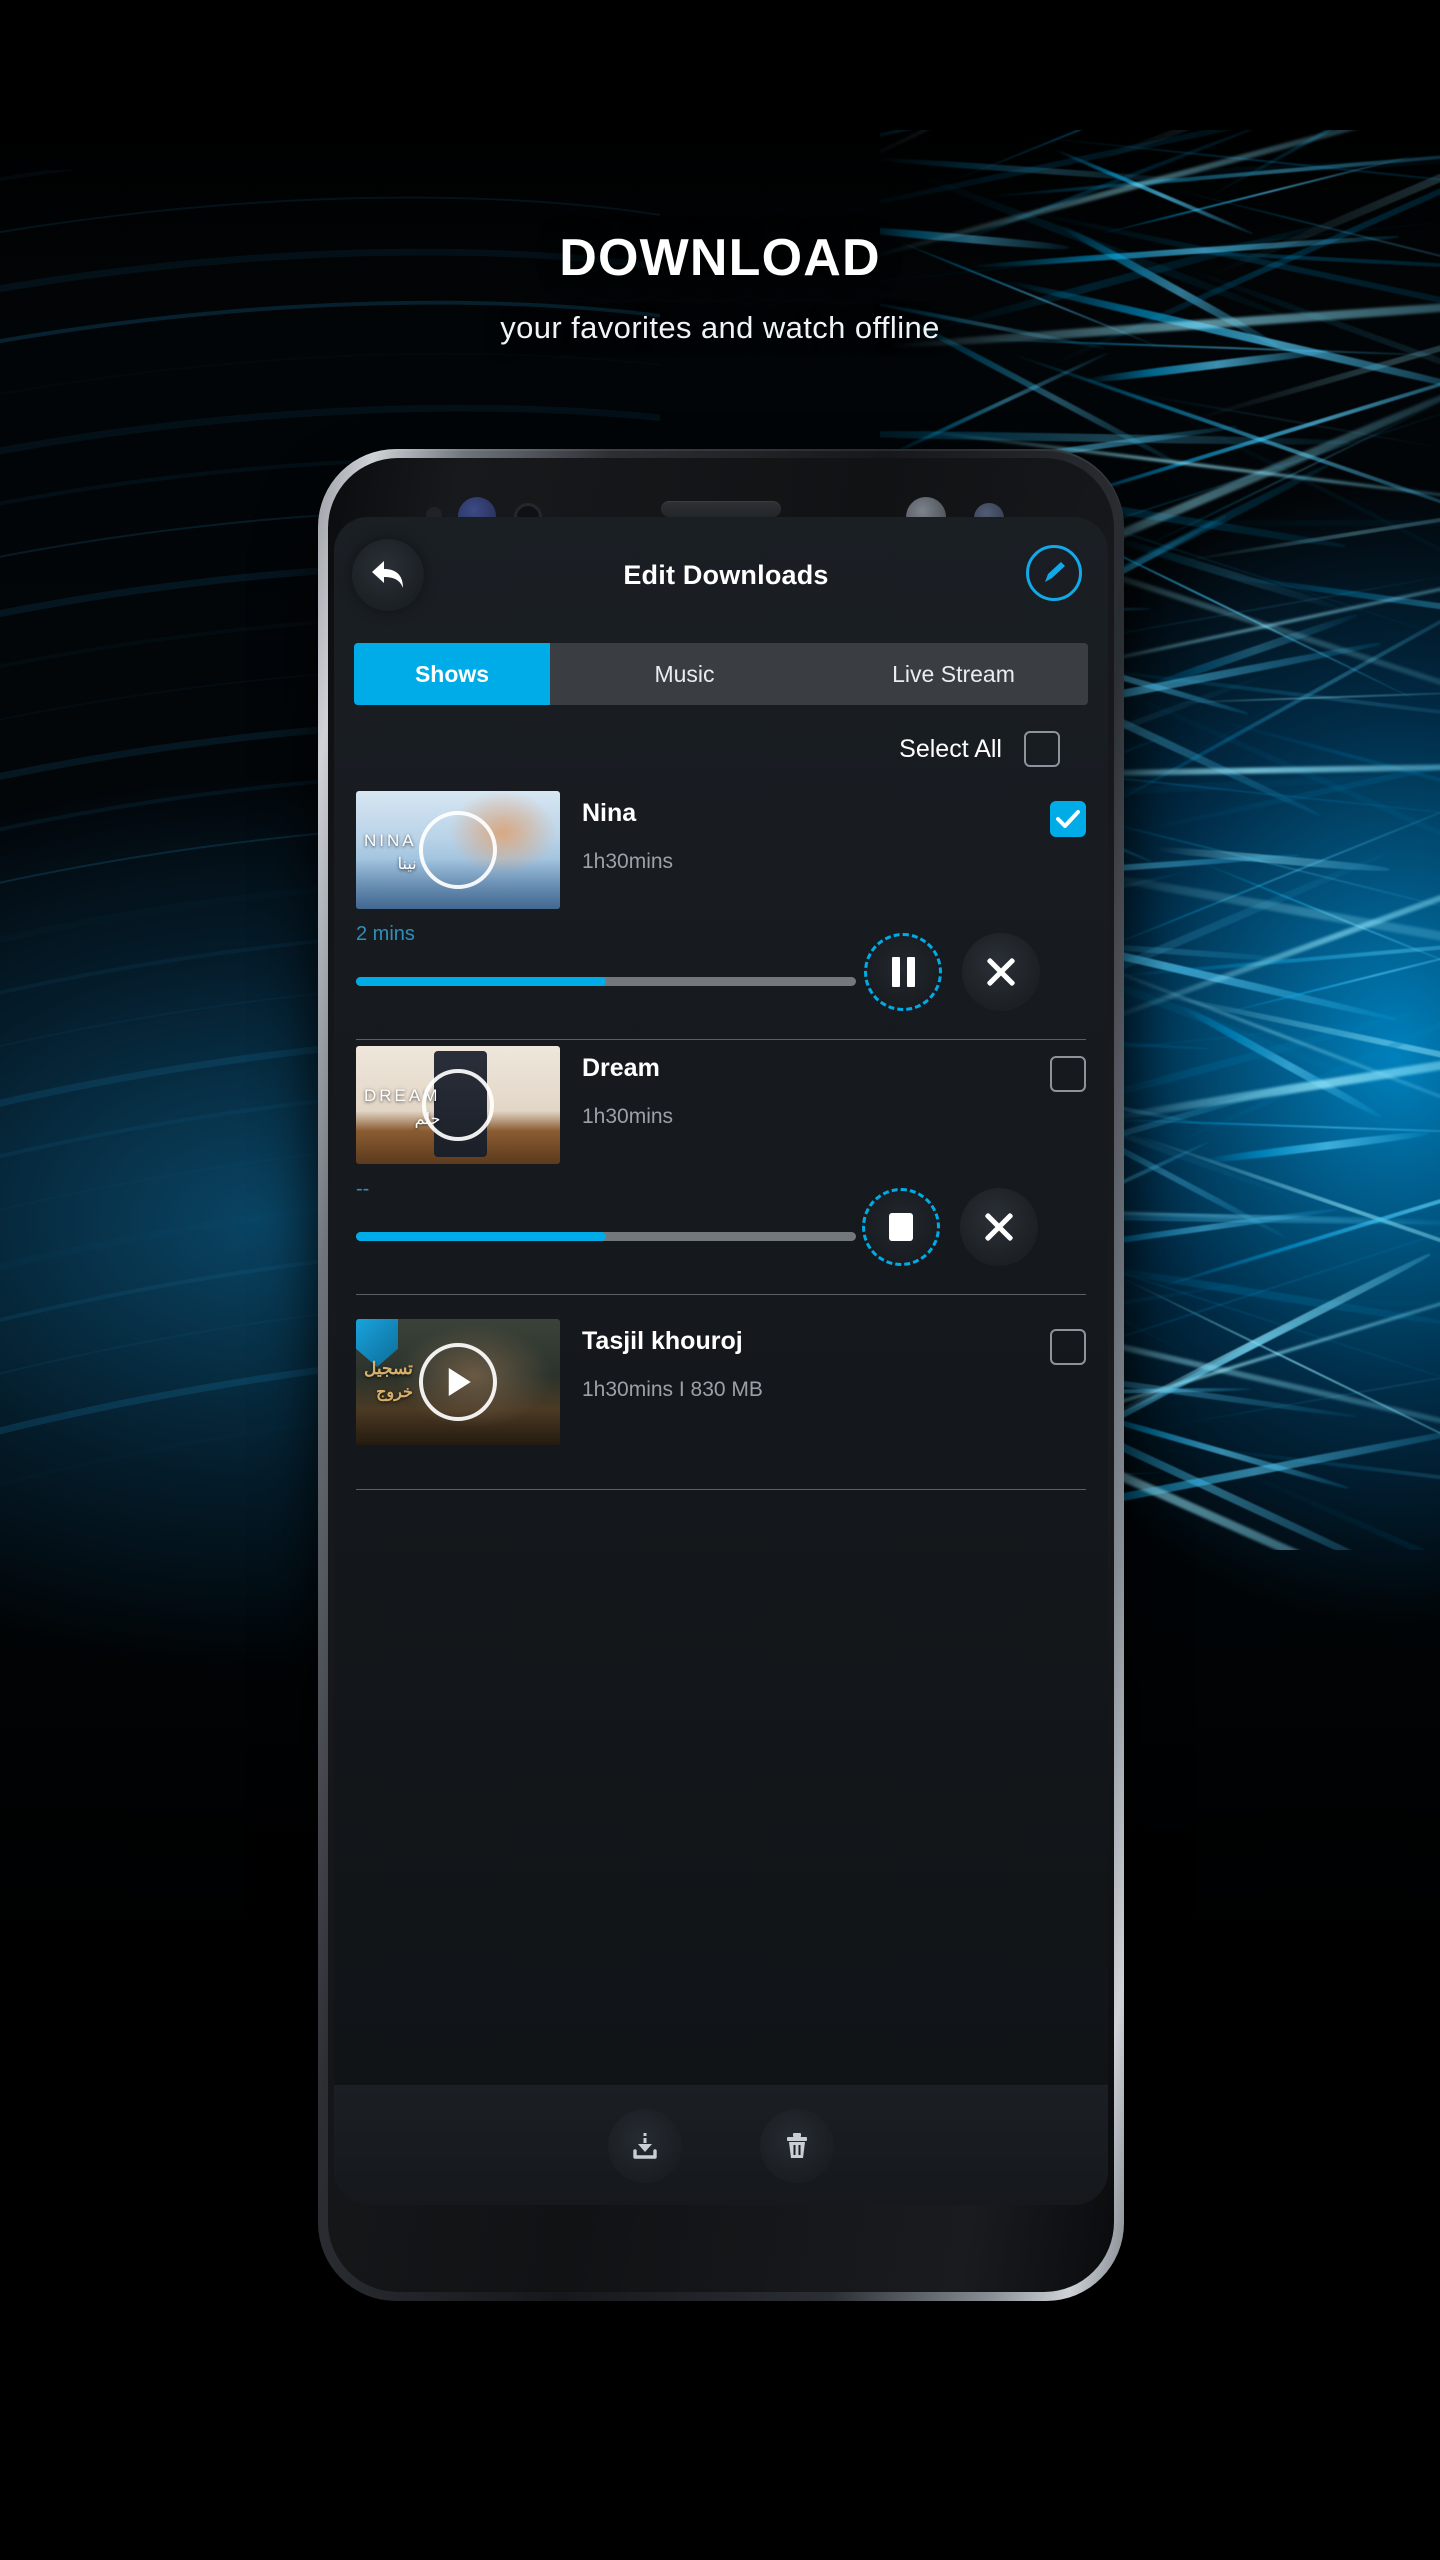  I want to click on item-meta: Nina 1h30mins, so click(805, 832).